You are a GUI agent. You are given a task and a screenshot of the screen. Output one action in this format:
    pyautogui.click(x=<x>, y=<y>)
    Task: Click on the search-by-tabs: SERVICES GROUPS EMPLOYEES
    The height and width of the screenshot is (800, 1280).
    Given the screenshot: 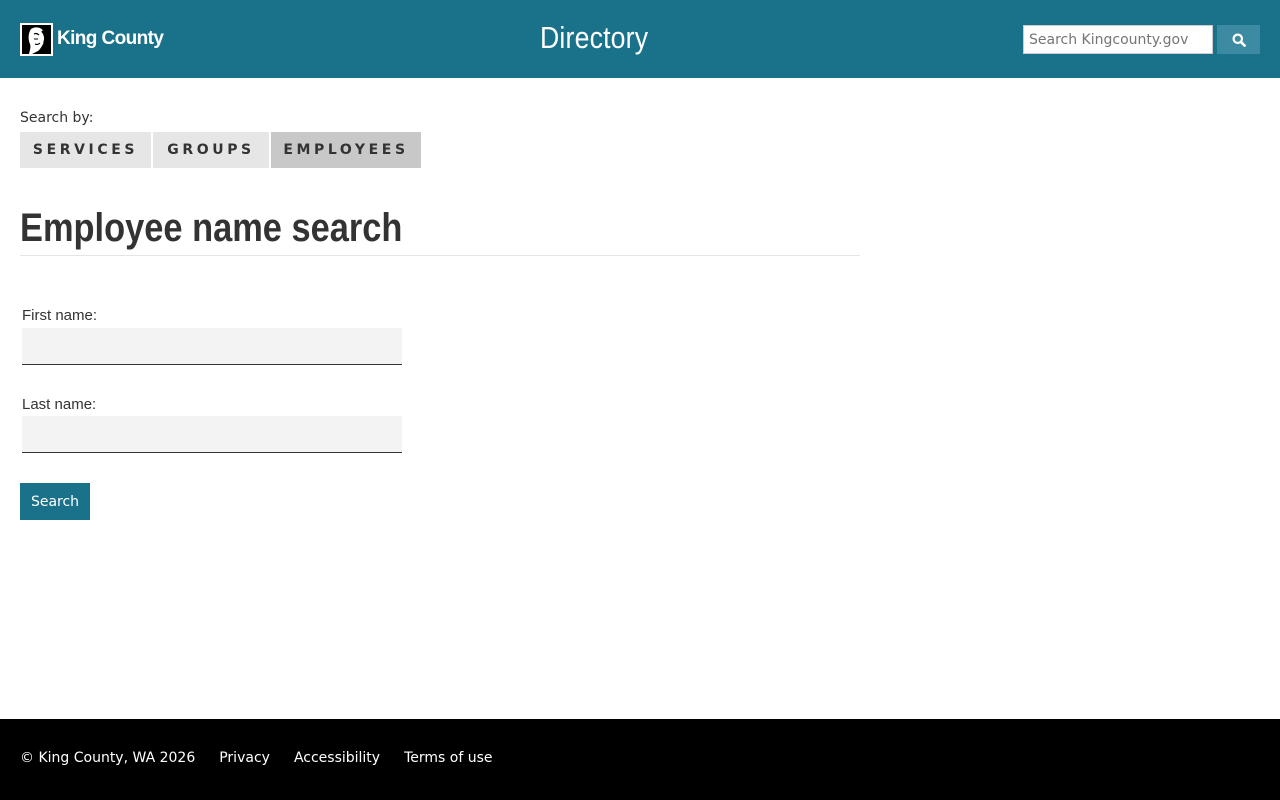 What is the action you would take?
    pyautogui.click(x=221, y=150)
    